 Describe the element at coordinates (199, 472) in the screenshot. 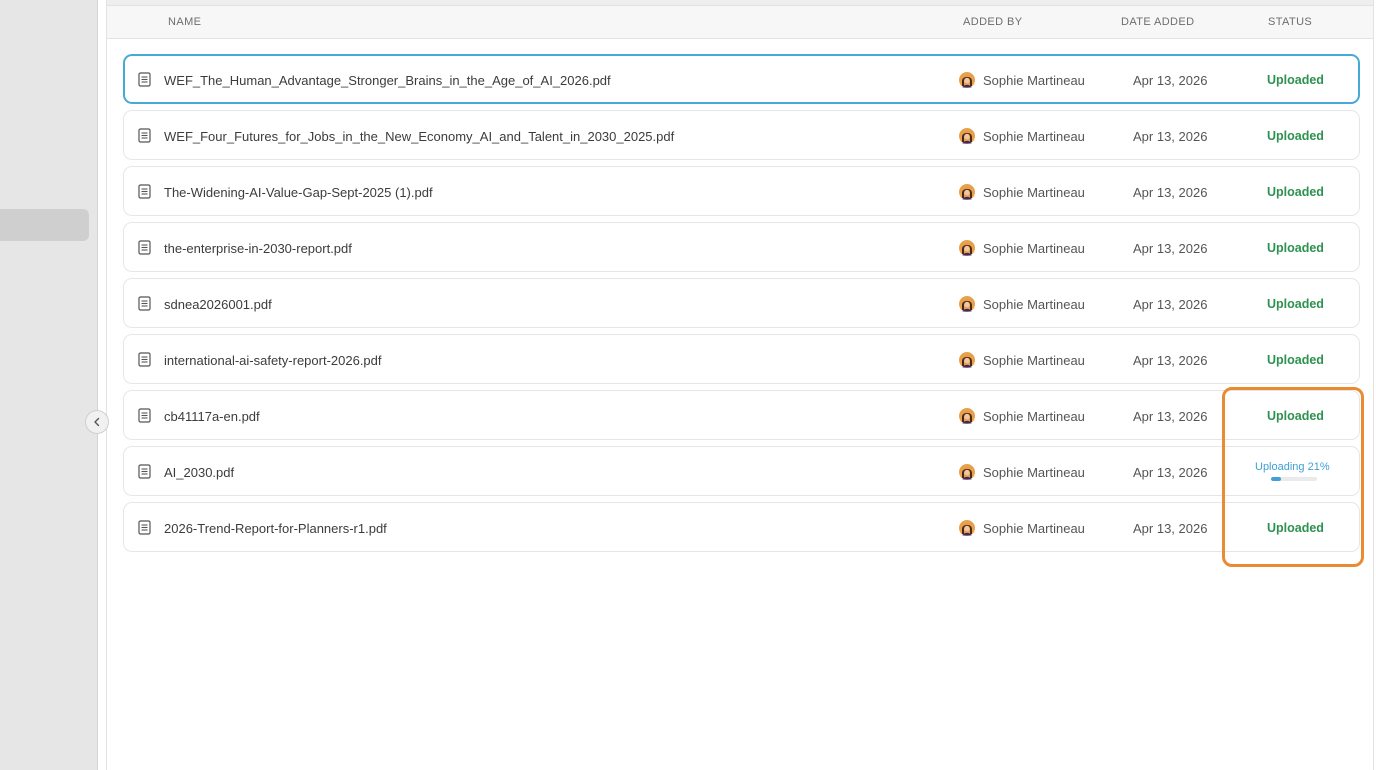

I see `file-name: AI_2030.pdf` at that location.